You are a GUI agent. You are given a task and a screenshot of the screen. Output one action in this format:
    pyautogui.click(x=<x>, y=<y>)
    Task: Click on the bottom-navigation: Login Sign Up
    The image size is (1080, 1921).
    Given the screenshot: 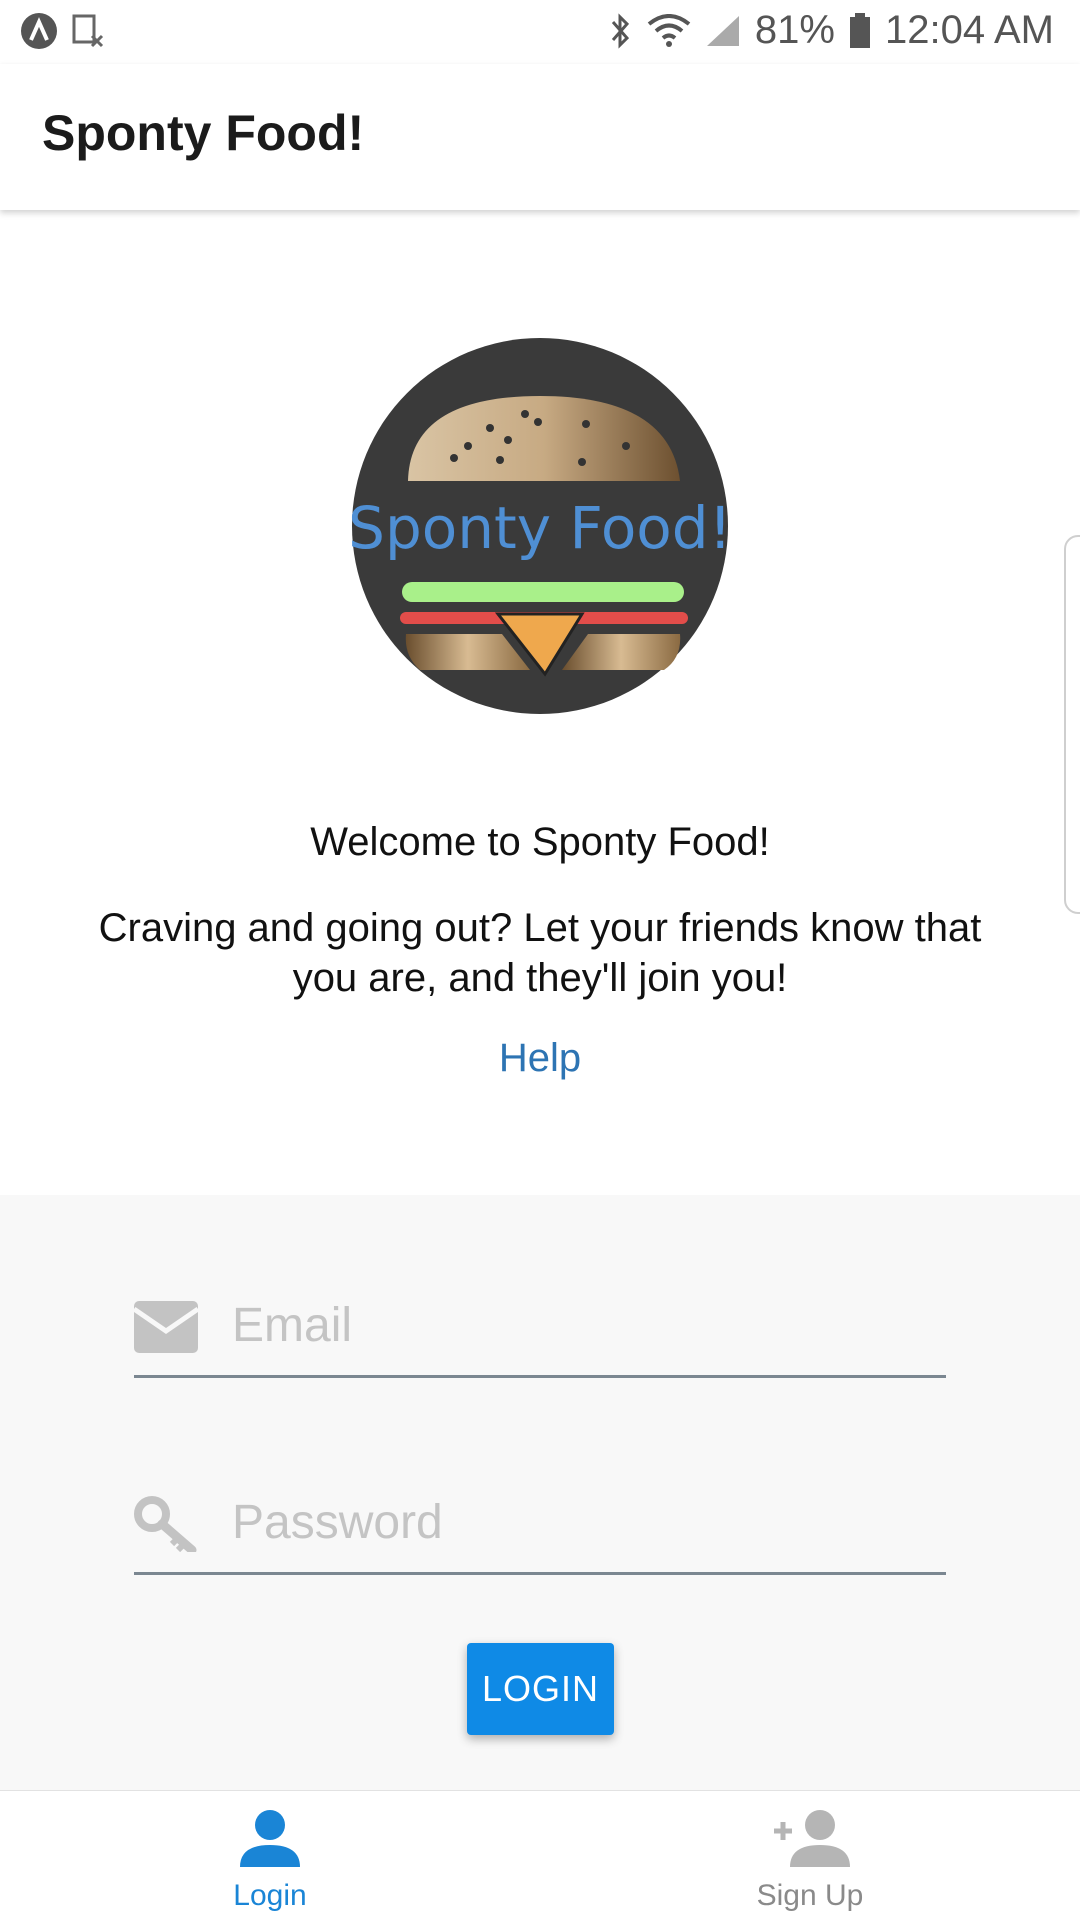 What is the action you would take?
    pyautogui.click(x=540, y=1855)
    